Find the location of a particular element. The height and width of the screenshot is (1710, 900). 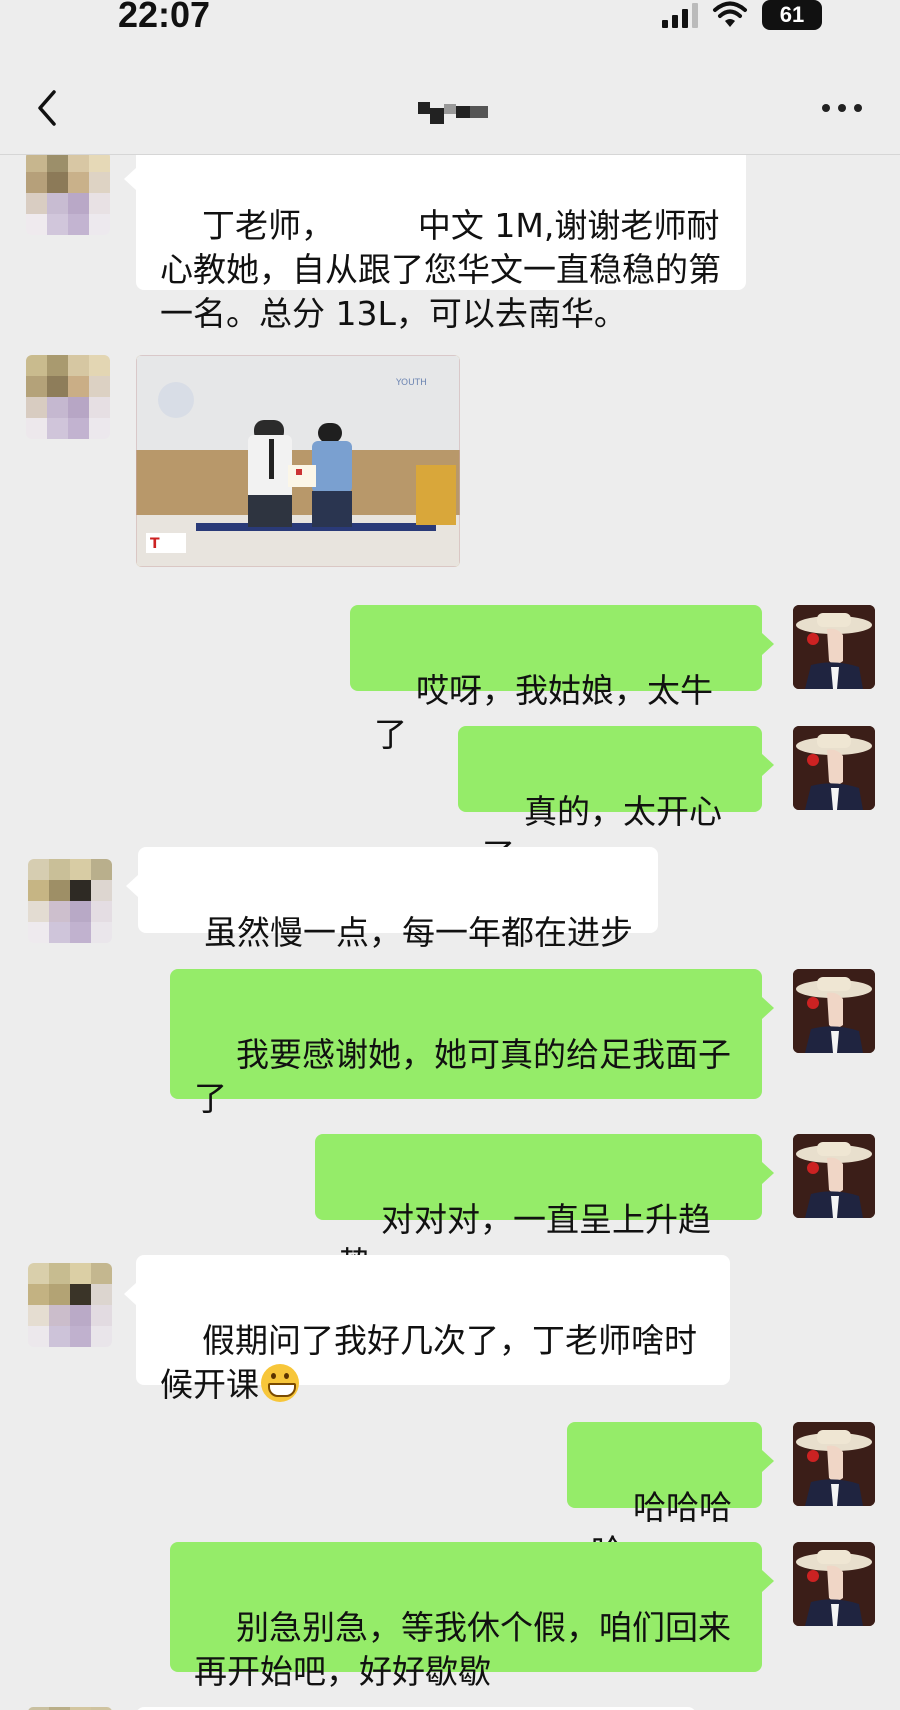

award-ceremony-photo: YOUTH T is located at coordinates (298, 461).